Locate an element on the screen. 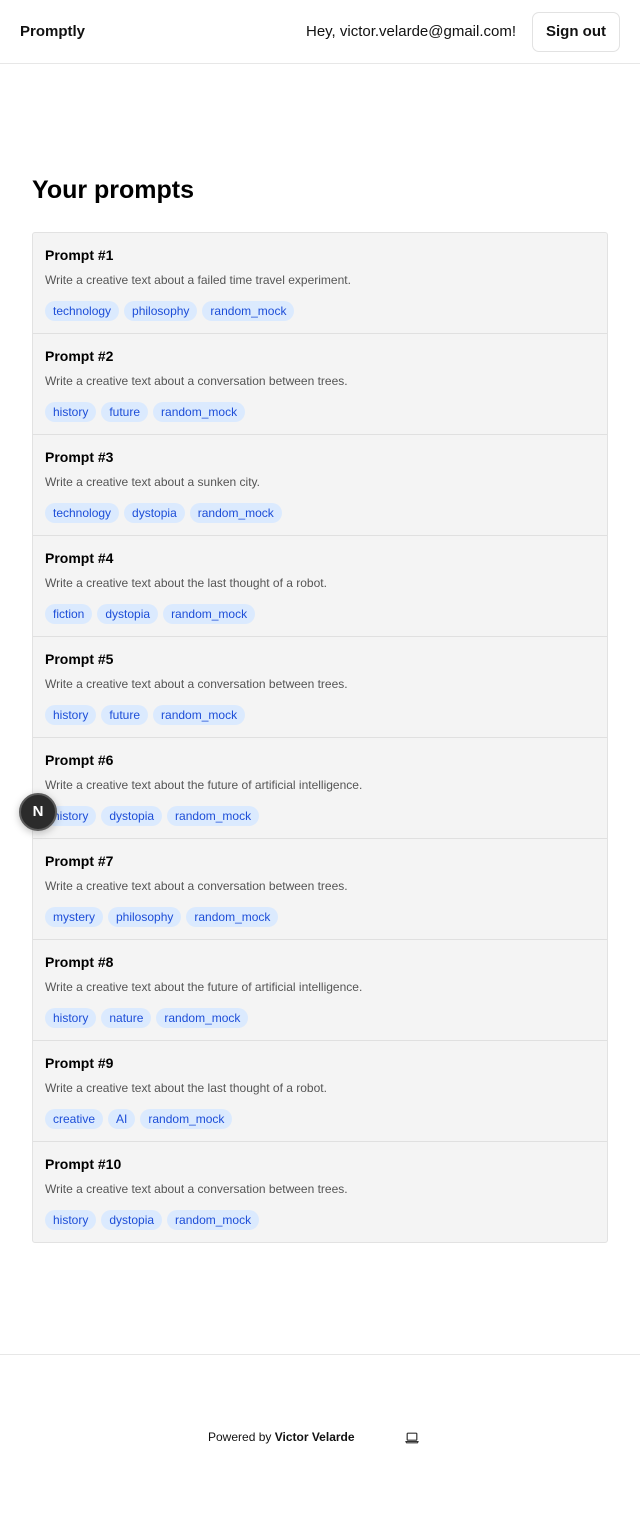 Image resolution: width=640 pixels, height=1520 pixels. sign-out-button: Sign out is located at coordinates (576, 32).